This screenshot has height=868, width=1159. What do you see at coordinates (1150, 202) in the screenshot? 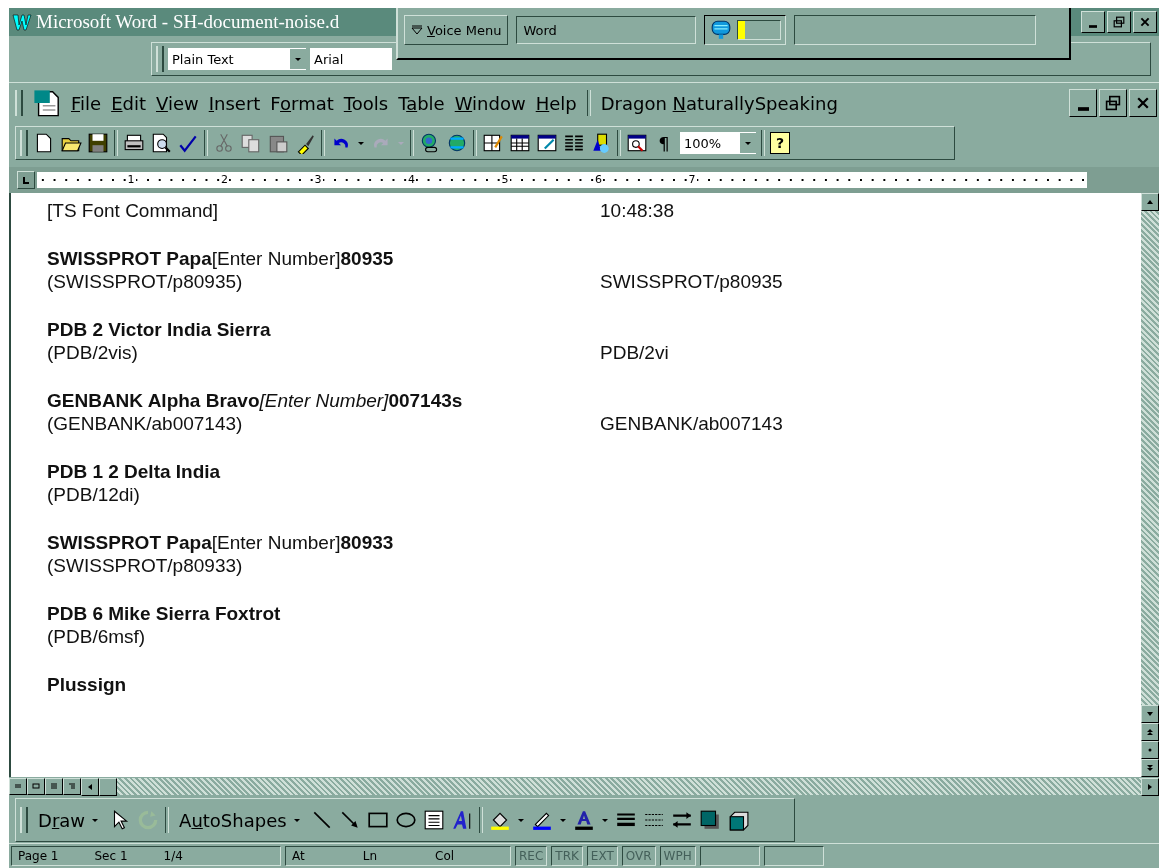
I see `up-arrow-icon` at bounding box center [1150, 202].